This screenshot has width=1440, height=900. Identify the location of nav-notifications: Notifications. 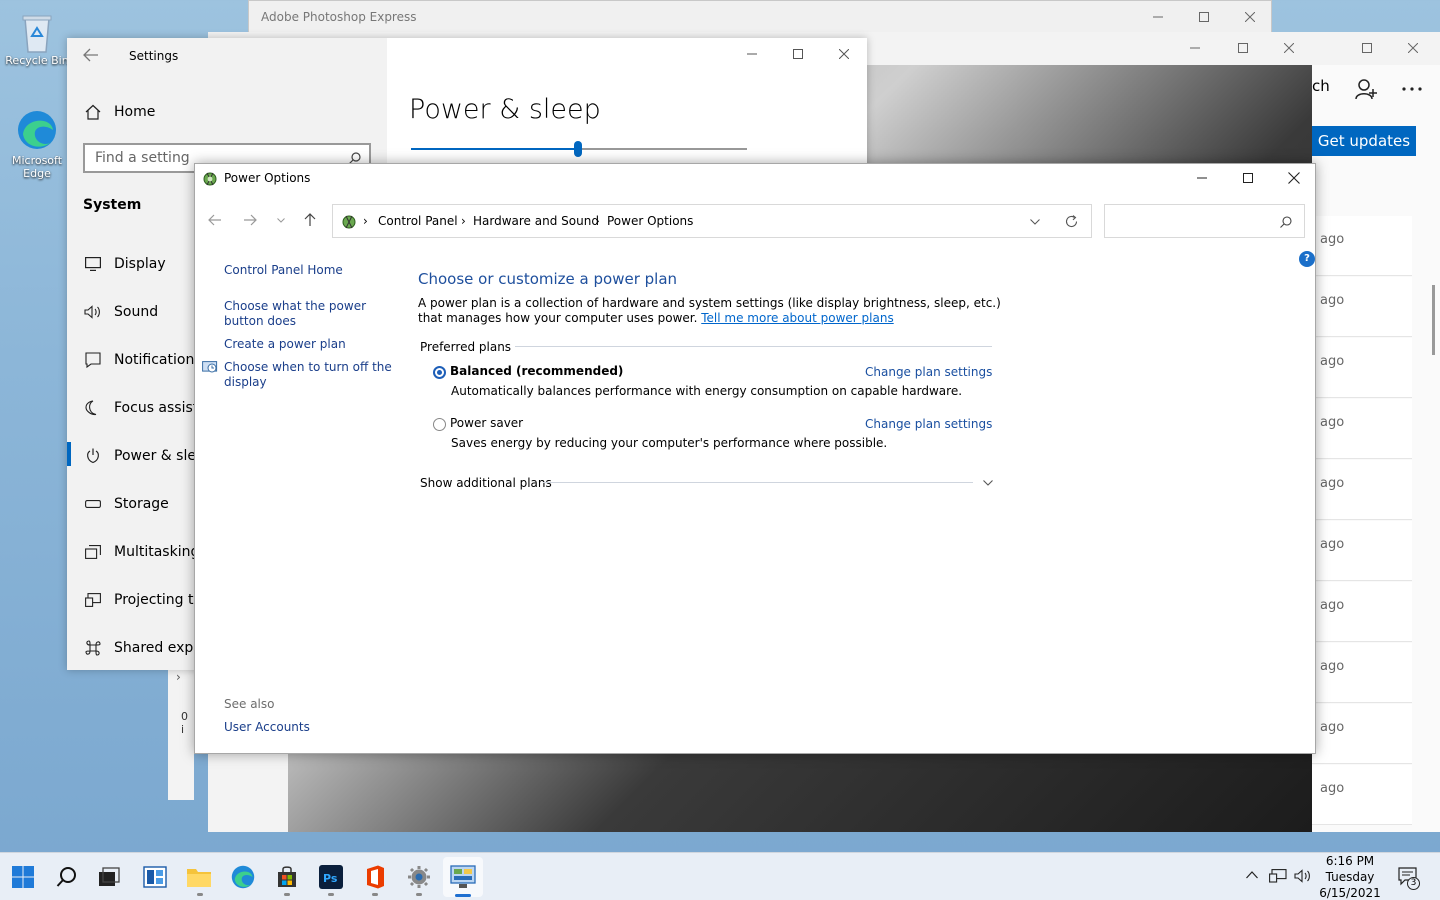
(142, 360).